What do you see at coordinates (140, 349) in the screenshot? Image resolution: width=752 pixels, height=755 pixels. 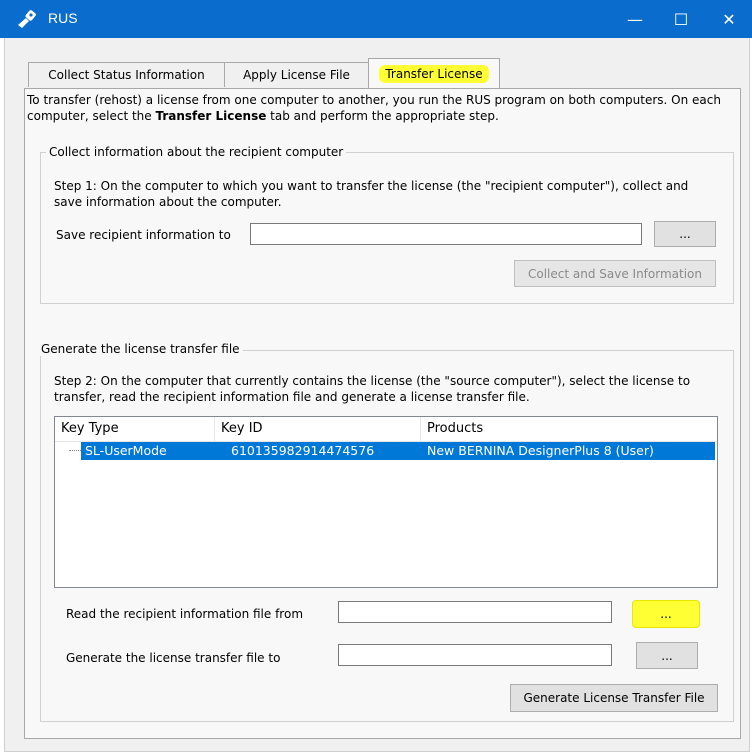 I see `transfer-group-title: Generate the license transfer file` at bounding box center [140, 349].